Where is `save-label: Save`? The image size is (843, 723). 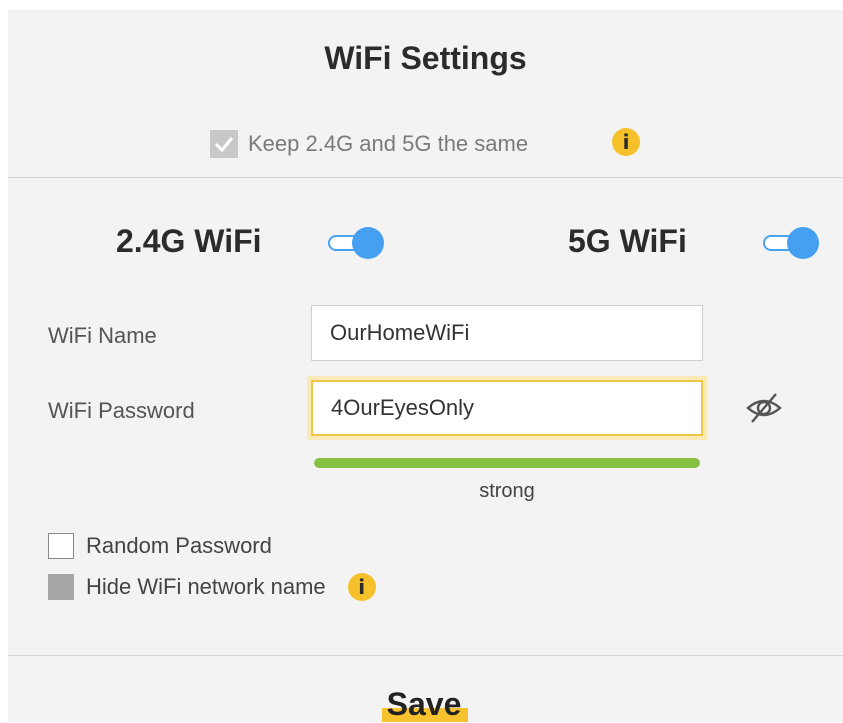
save-label: Save is located at coordinates (424, 704).